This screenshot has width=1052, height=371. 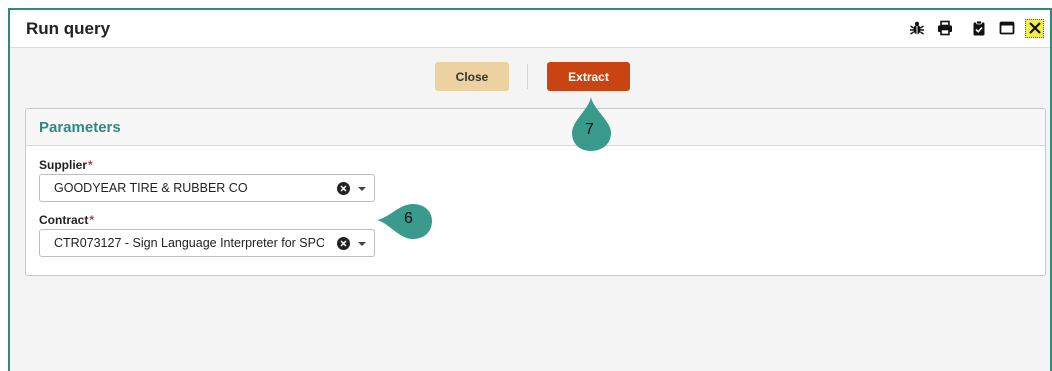 I want to click on supplier-select: GOODYEAR TIRE & RUBBER CO, so click(x=207, y=188).